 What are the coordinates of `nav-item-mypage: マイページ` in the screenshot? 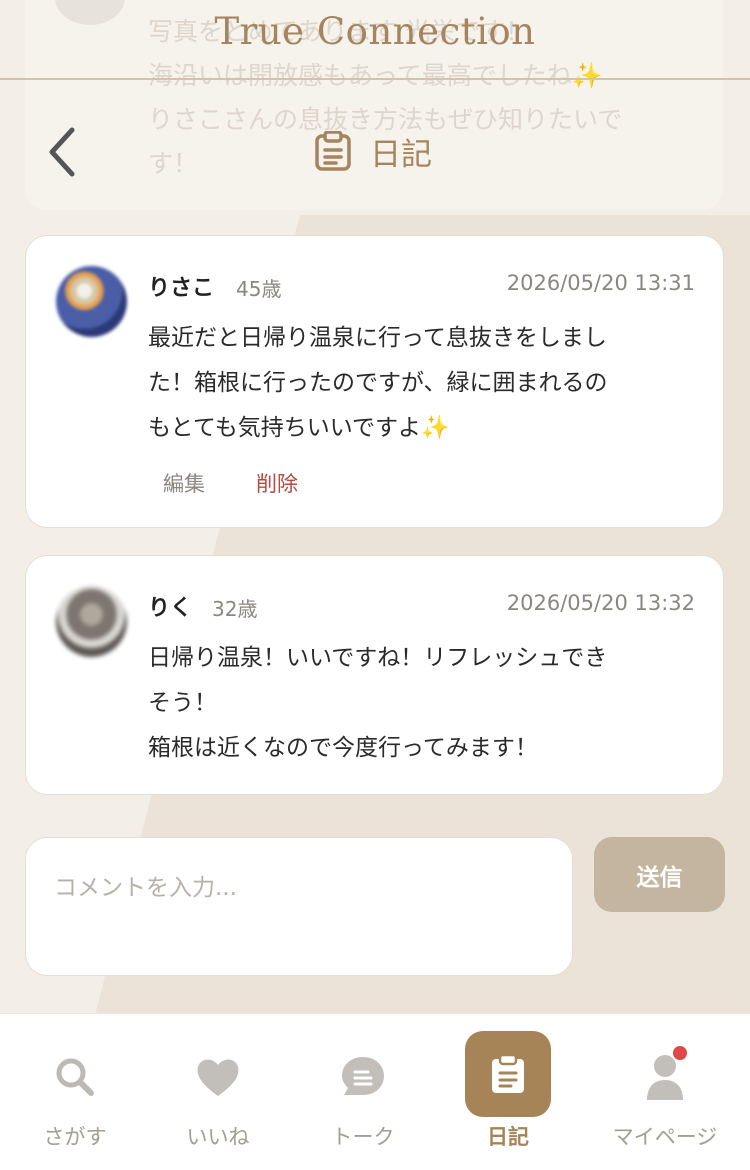 It's located at (665, 1092).